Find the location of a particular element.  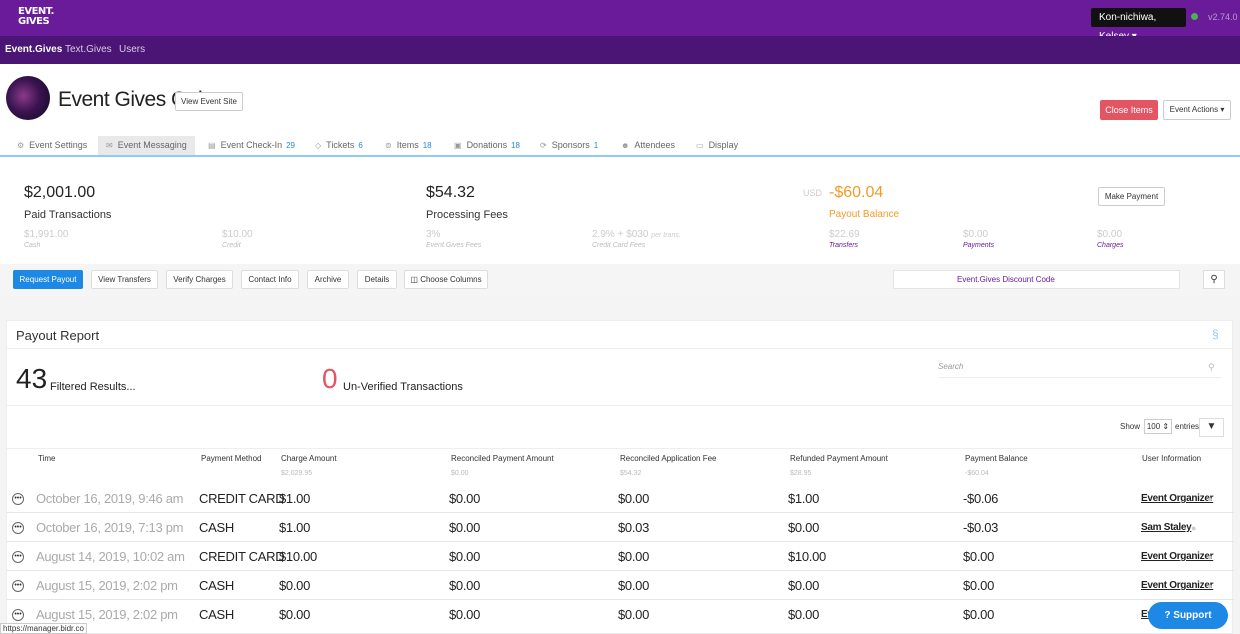

tab-event-messaging: ✉ Event Messaging is located at coordinates (146, 145).